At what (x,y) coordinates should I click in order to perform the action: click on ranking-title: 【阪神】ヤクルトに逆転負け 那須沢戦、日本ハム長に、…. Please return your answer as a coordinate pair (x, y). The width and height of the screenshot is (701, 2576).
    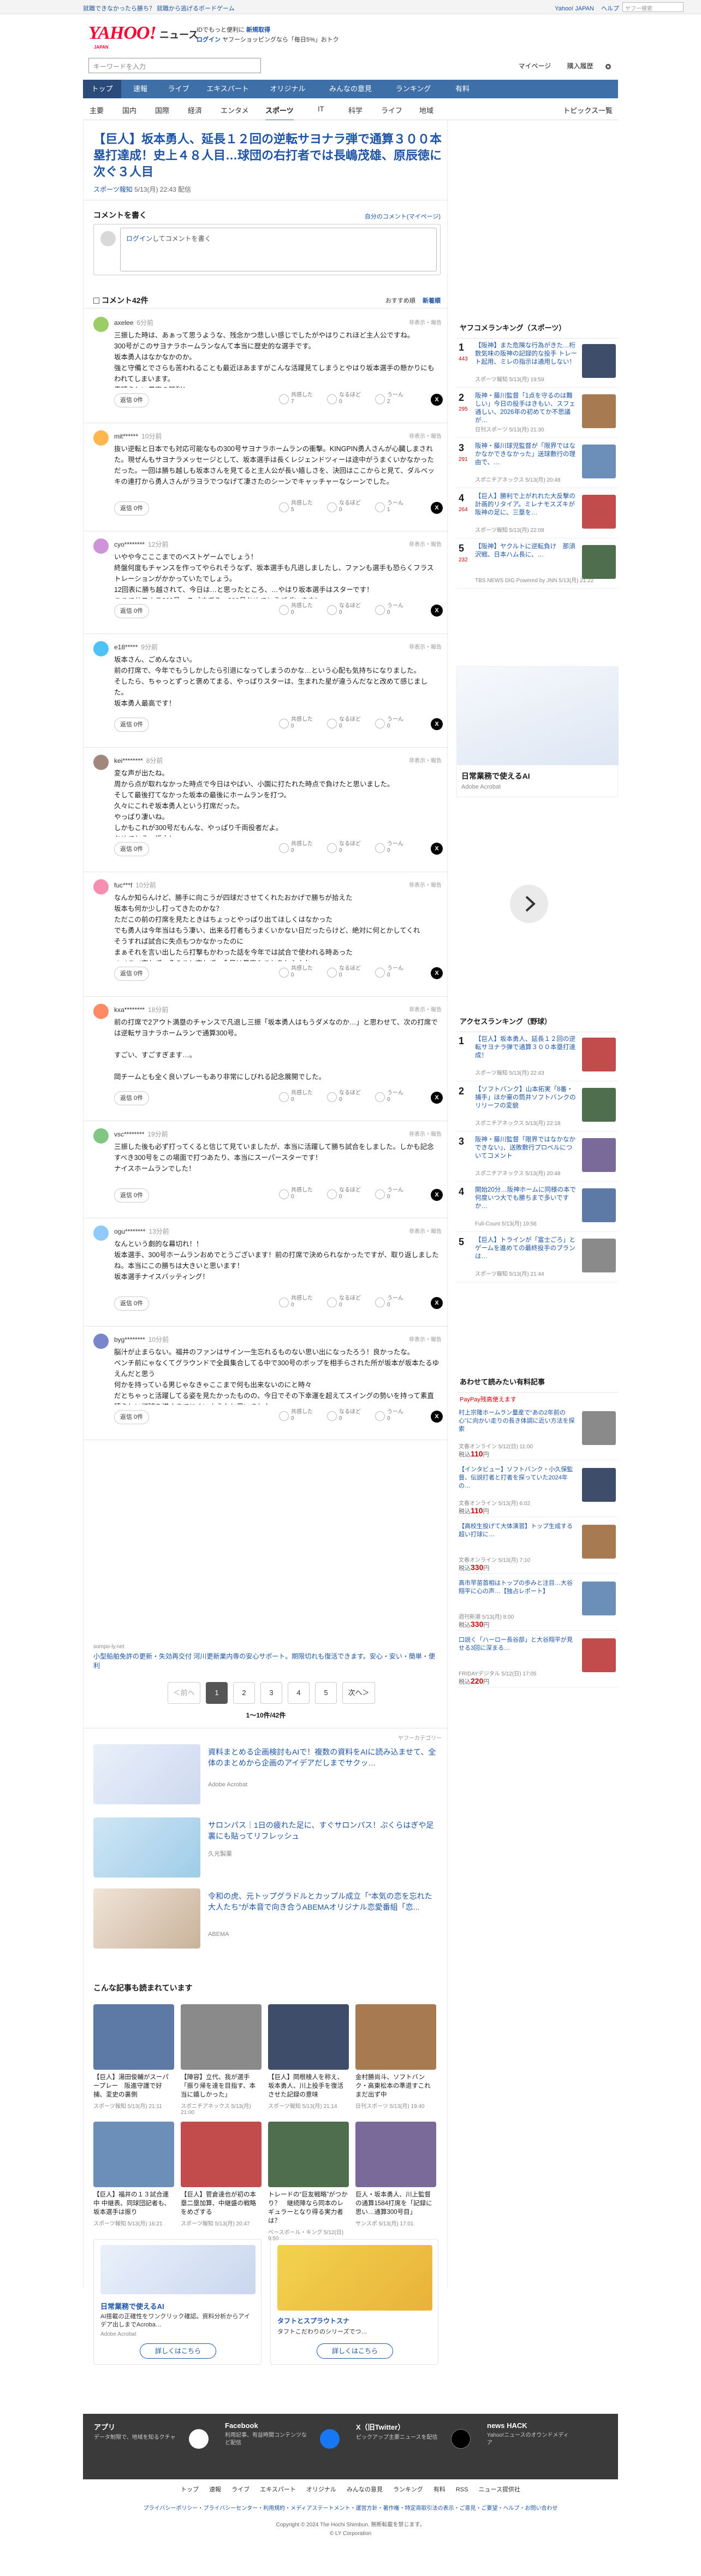
    Looking at the image, I should click on (526, 551).